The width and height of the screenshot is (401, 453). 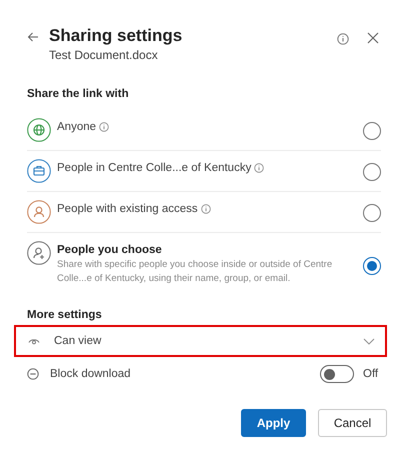 What do you see at coordinates (109, 250) in the screenshot?
I see `option-label: People you choose` at bounding box center [109, 250].